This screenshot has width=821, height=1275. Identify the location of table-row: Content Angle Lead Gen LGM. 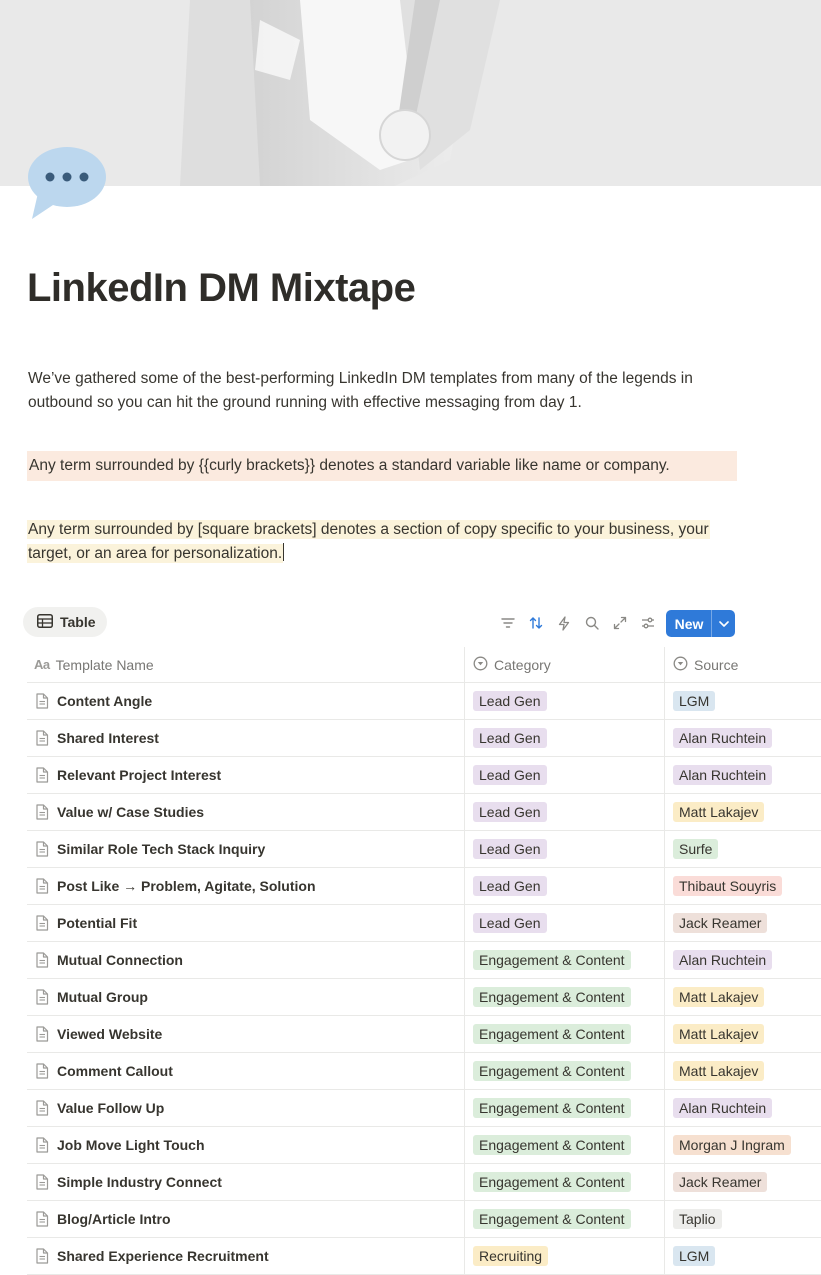
(424, 701).